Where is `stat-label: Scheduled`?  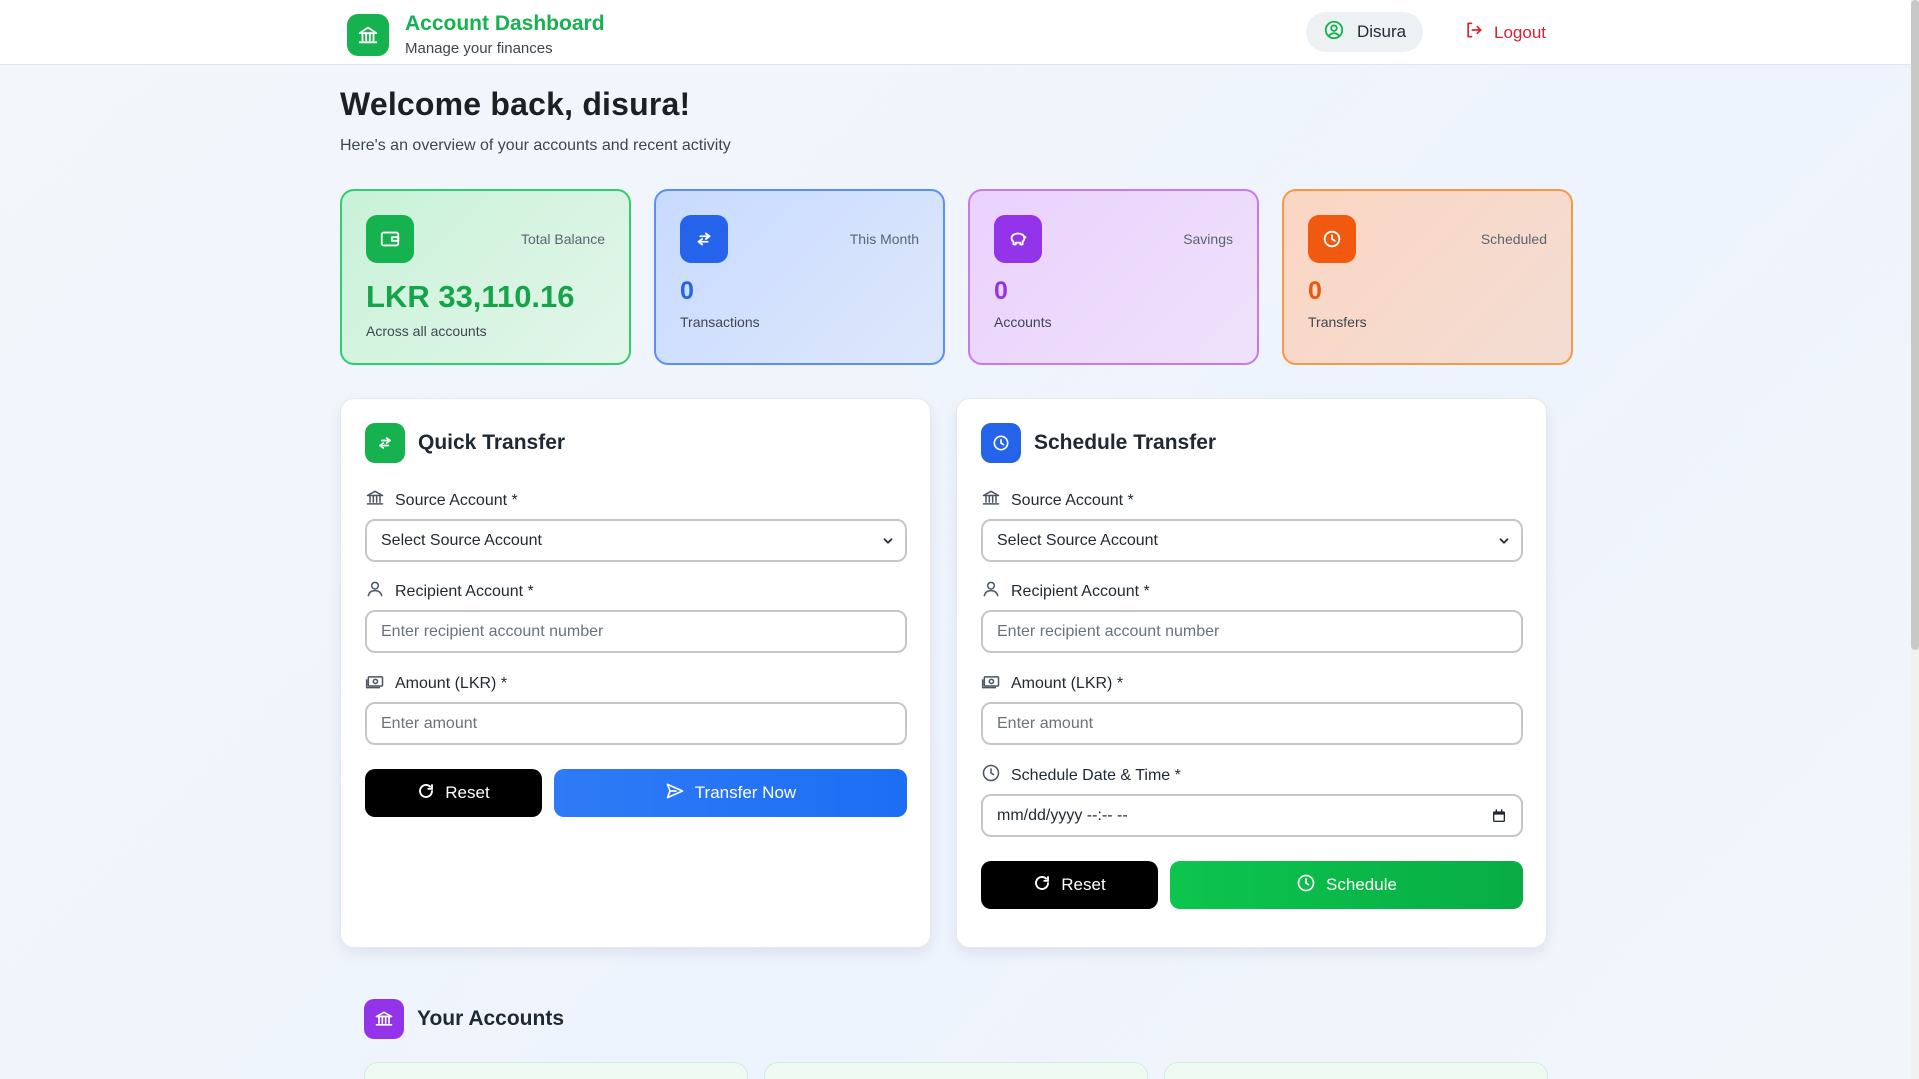 stat-label: Scheduled is located at coordinates (1513, 239).